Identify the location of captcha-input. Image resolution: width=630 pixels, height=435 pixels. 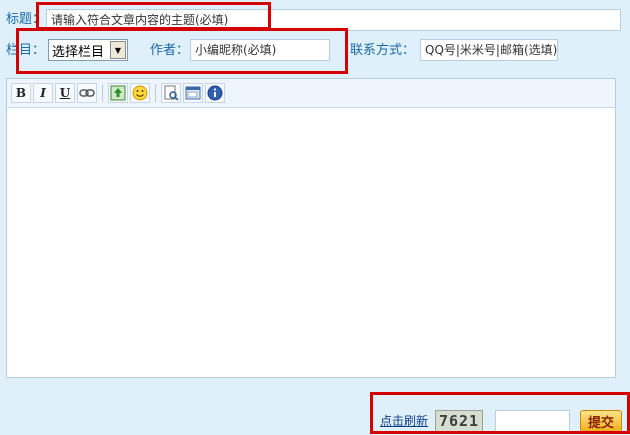
(532, 421).